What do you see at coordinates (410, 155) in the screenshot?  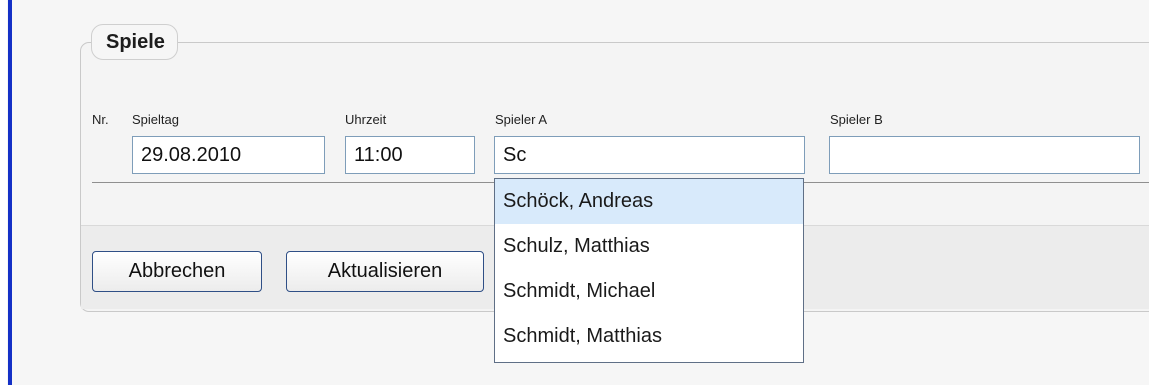 I see `uhrzeit-input: 11:00` at bounding box center [410, 155].